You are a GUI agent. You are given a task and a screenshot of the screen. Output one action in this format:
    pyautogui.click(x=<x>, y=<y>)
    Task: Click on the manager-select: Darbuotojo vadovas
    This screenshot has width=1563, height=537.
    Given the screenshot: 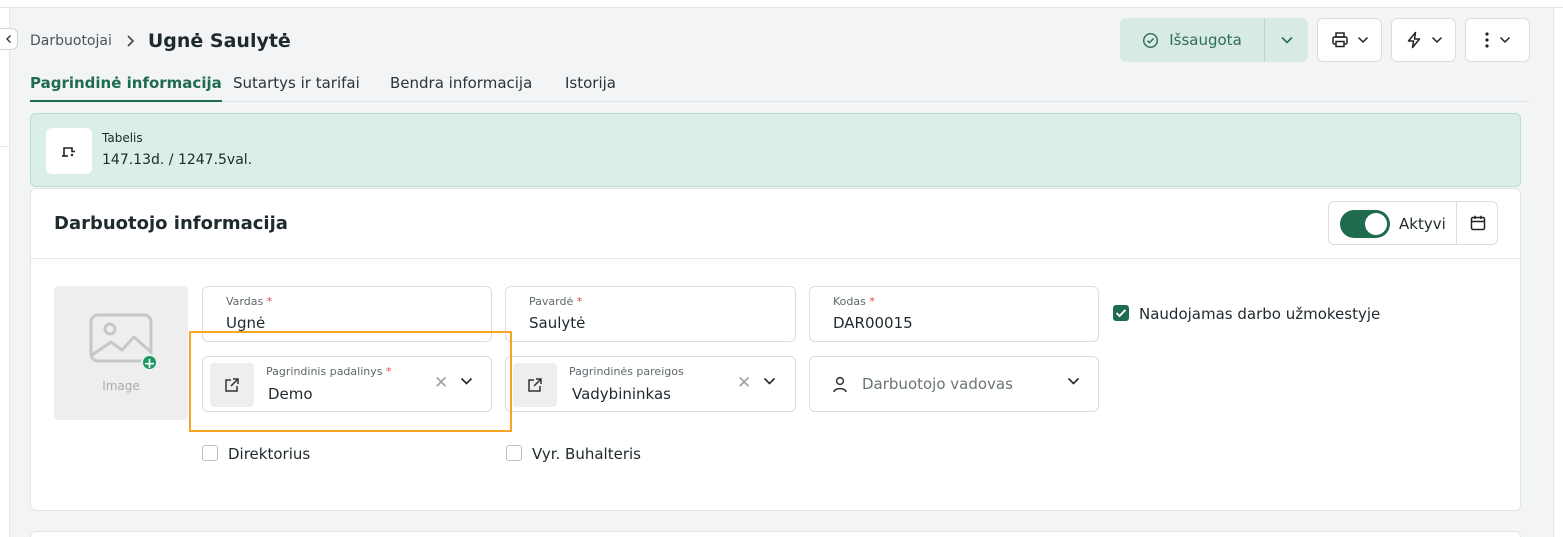 What is the action you would take?
    pyautogui.click(x=954, y=384)
    